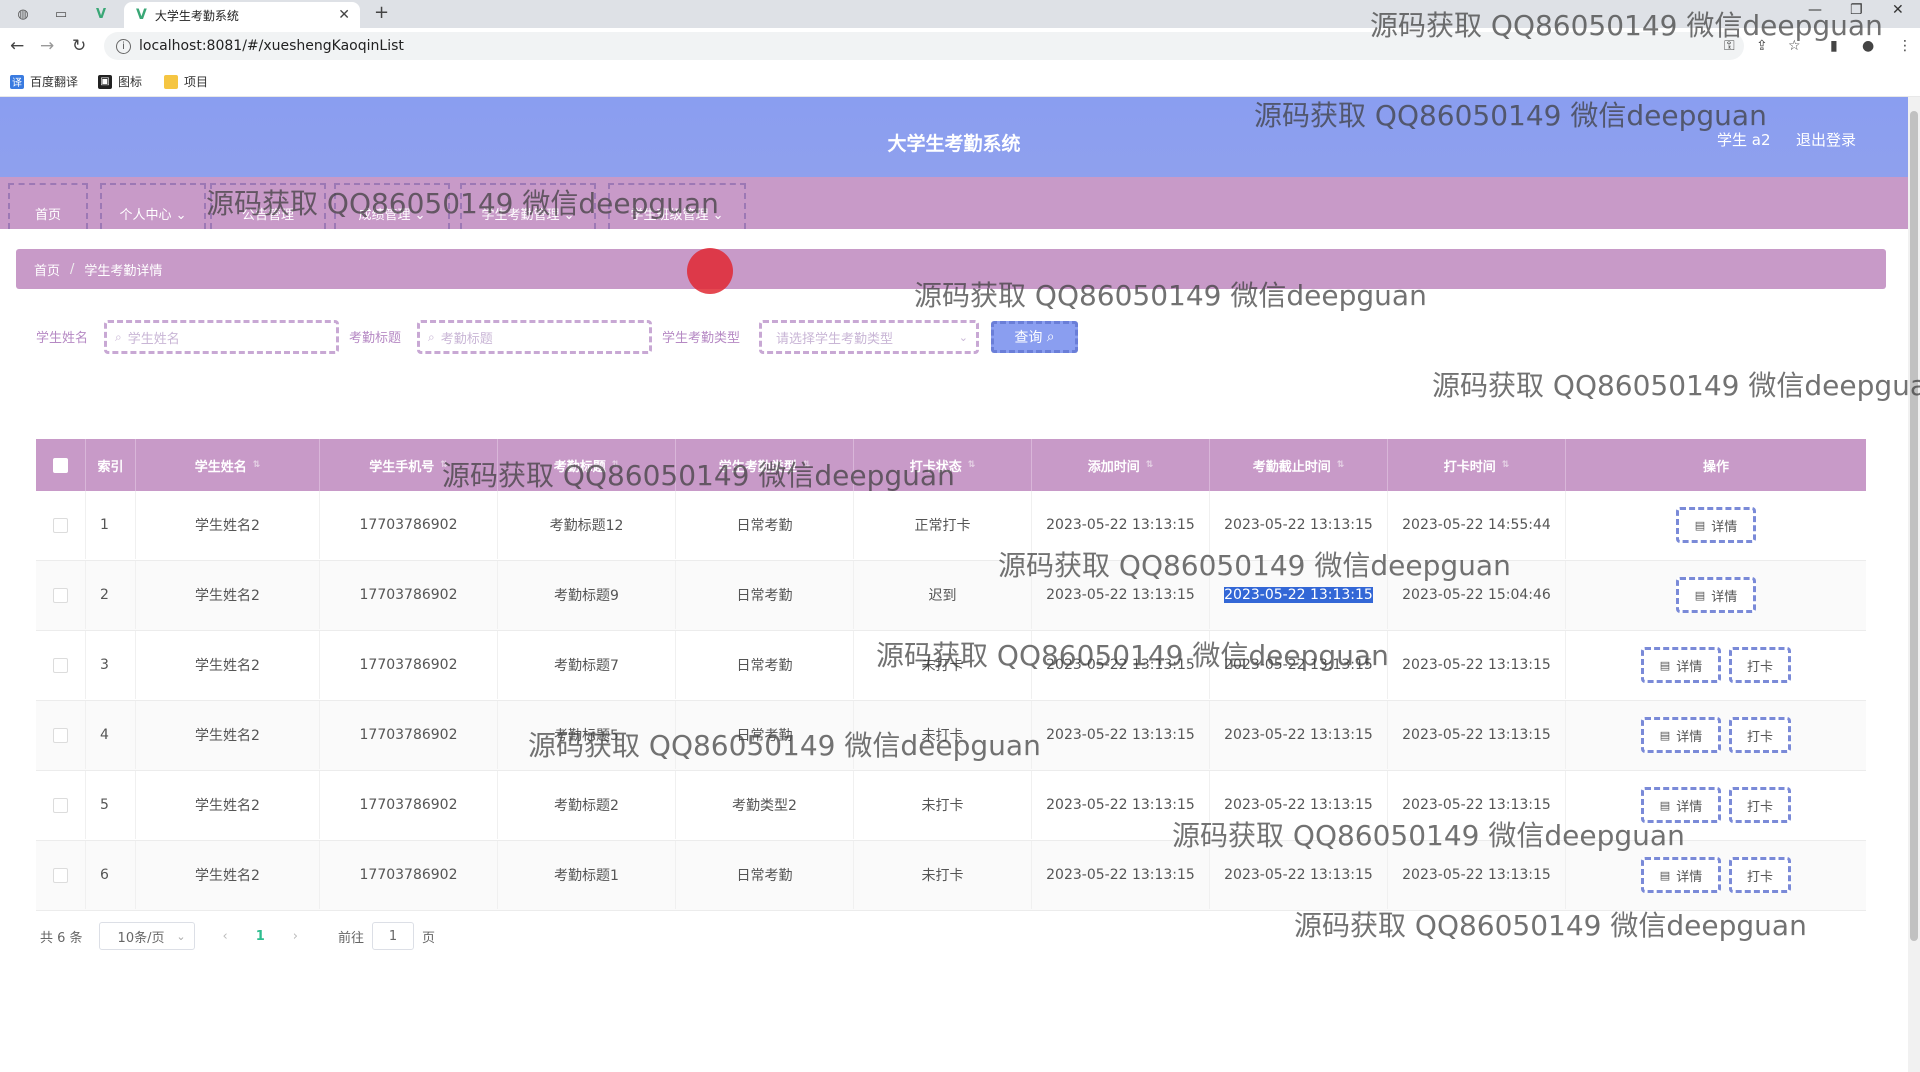  I want to click on type-select: 请选择学生考勤类型 ⌄, so click(869, 337).